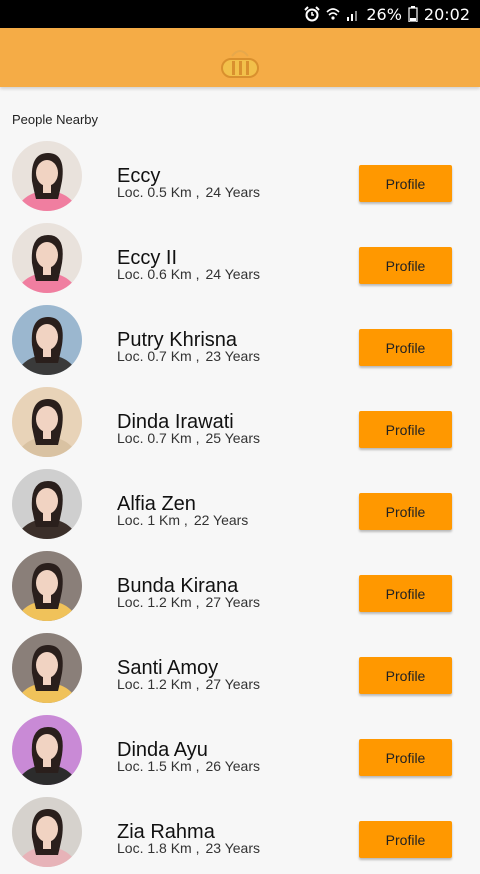 This screenshot has width=480, height=874. I want to click on list-item: Zia Rahma Loc. 1.8 Km , 23 Years Profile, so click(240, 833).